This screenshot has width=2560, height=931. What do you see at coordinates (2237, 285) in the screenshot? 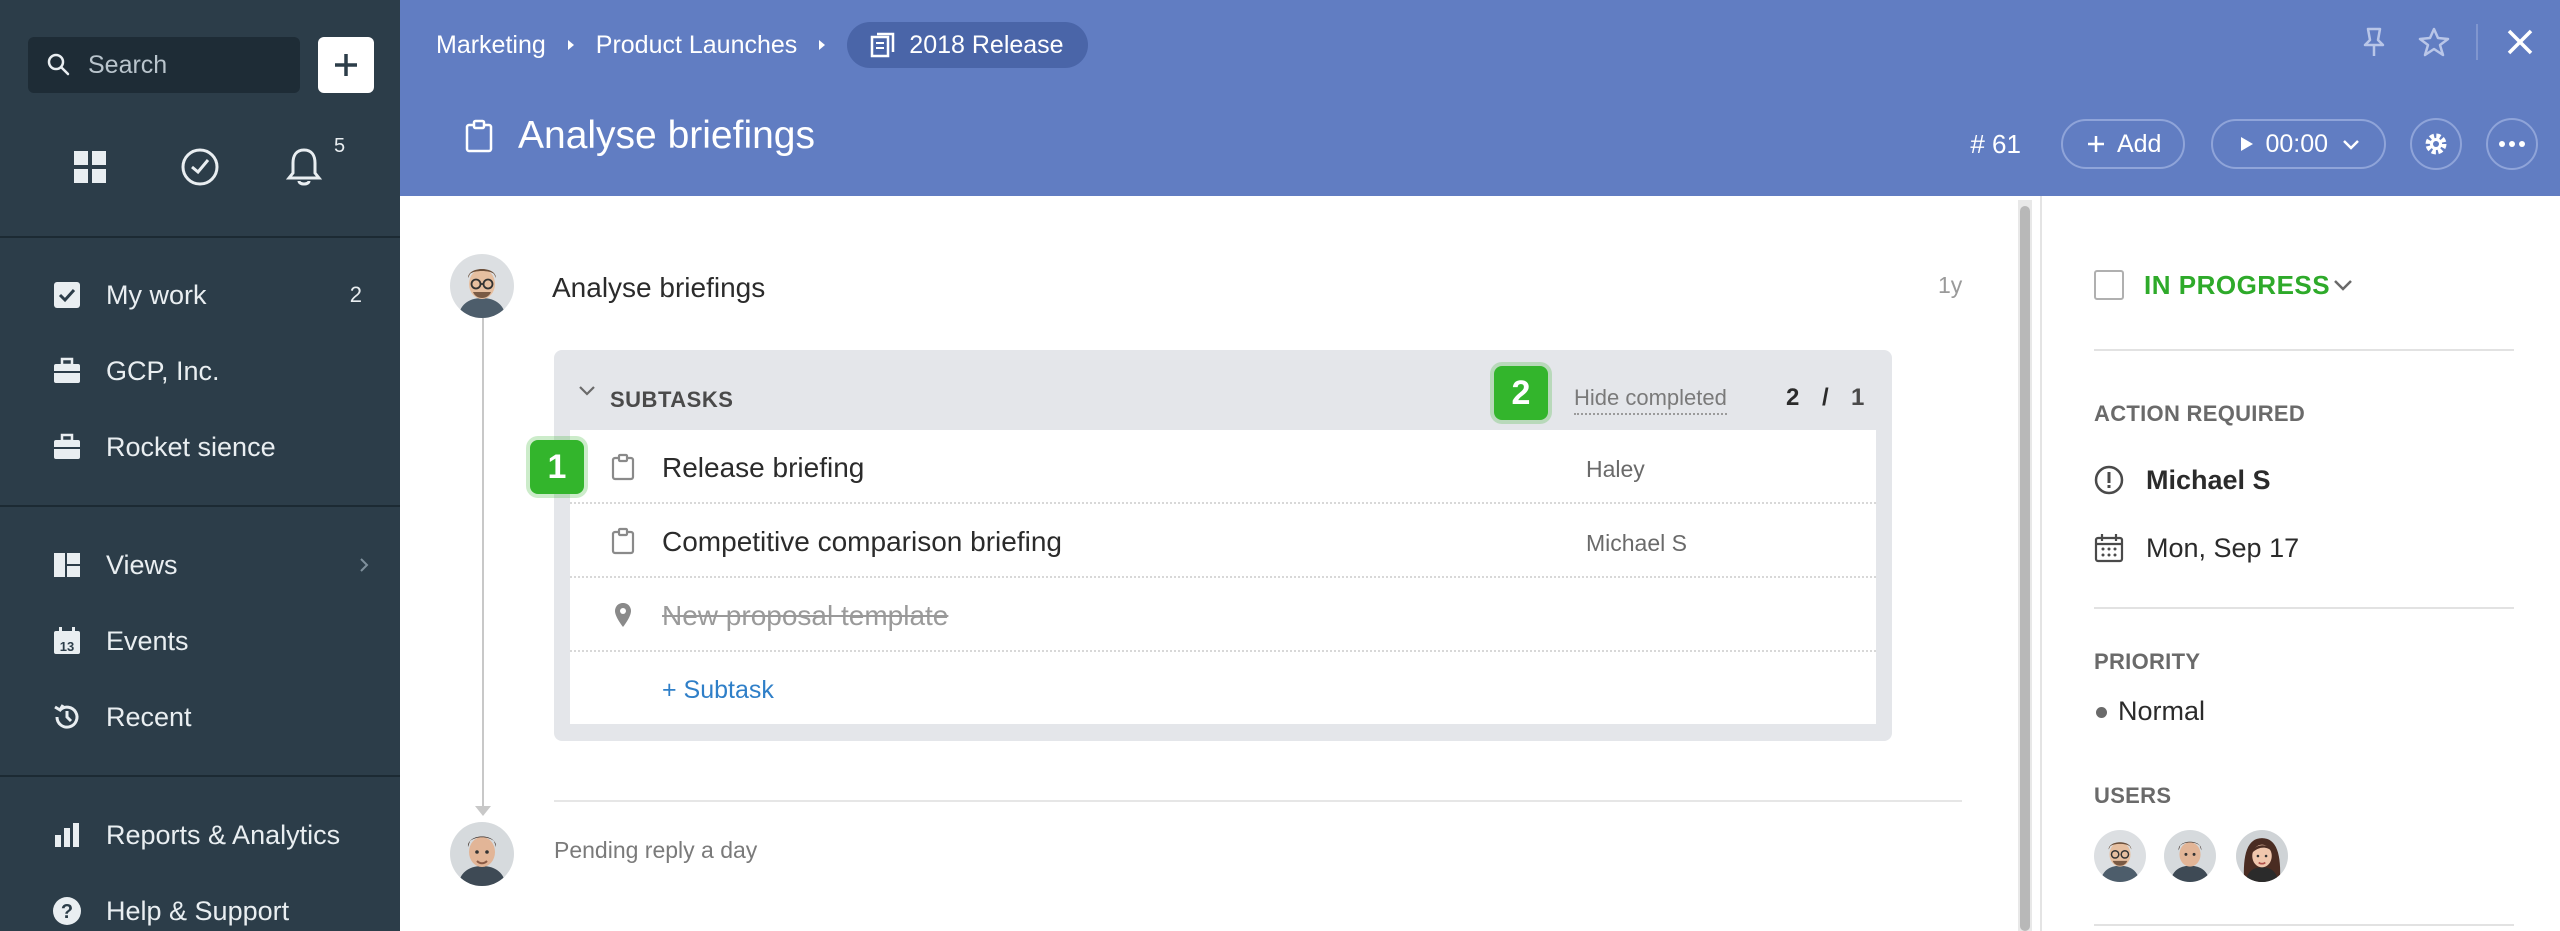
I see `status-dropdown: IN PROGRESS` at bounding box center [2237, 285].